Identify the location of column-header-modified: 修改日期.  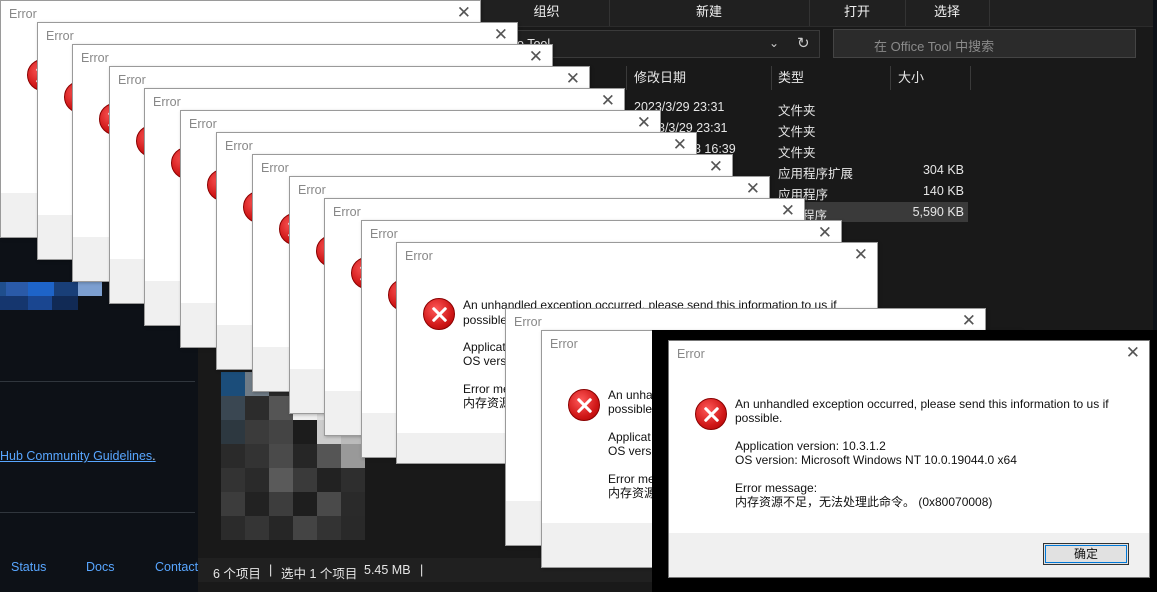
(660, 79).